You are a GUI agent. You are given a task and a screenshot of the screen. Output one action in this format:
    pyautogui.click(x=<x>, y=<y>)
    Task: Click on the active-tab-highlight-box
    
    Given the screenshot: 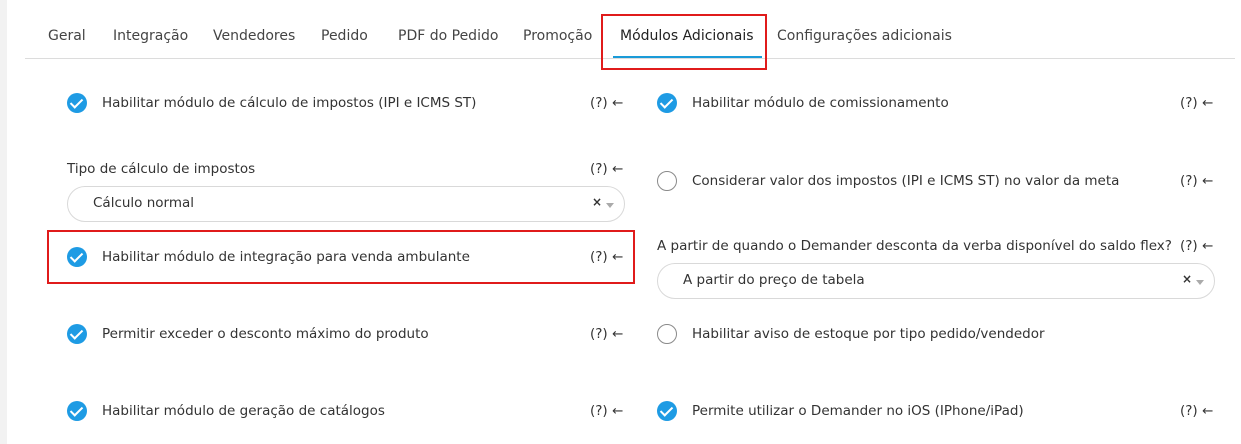 What is the action you would take?
    pyautogui.click(x=684, y=42)
    